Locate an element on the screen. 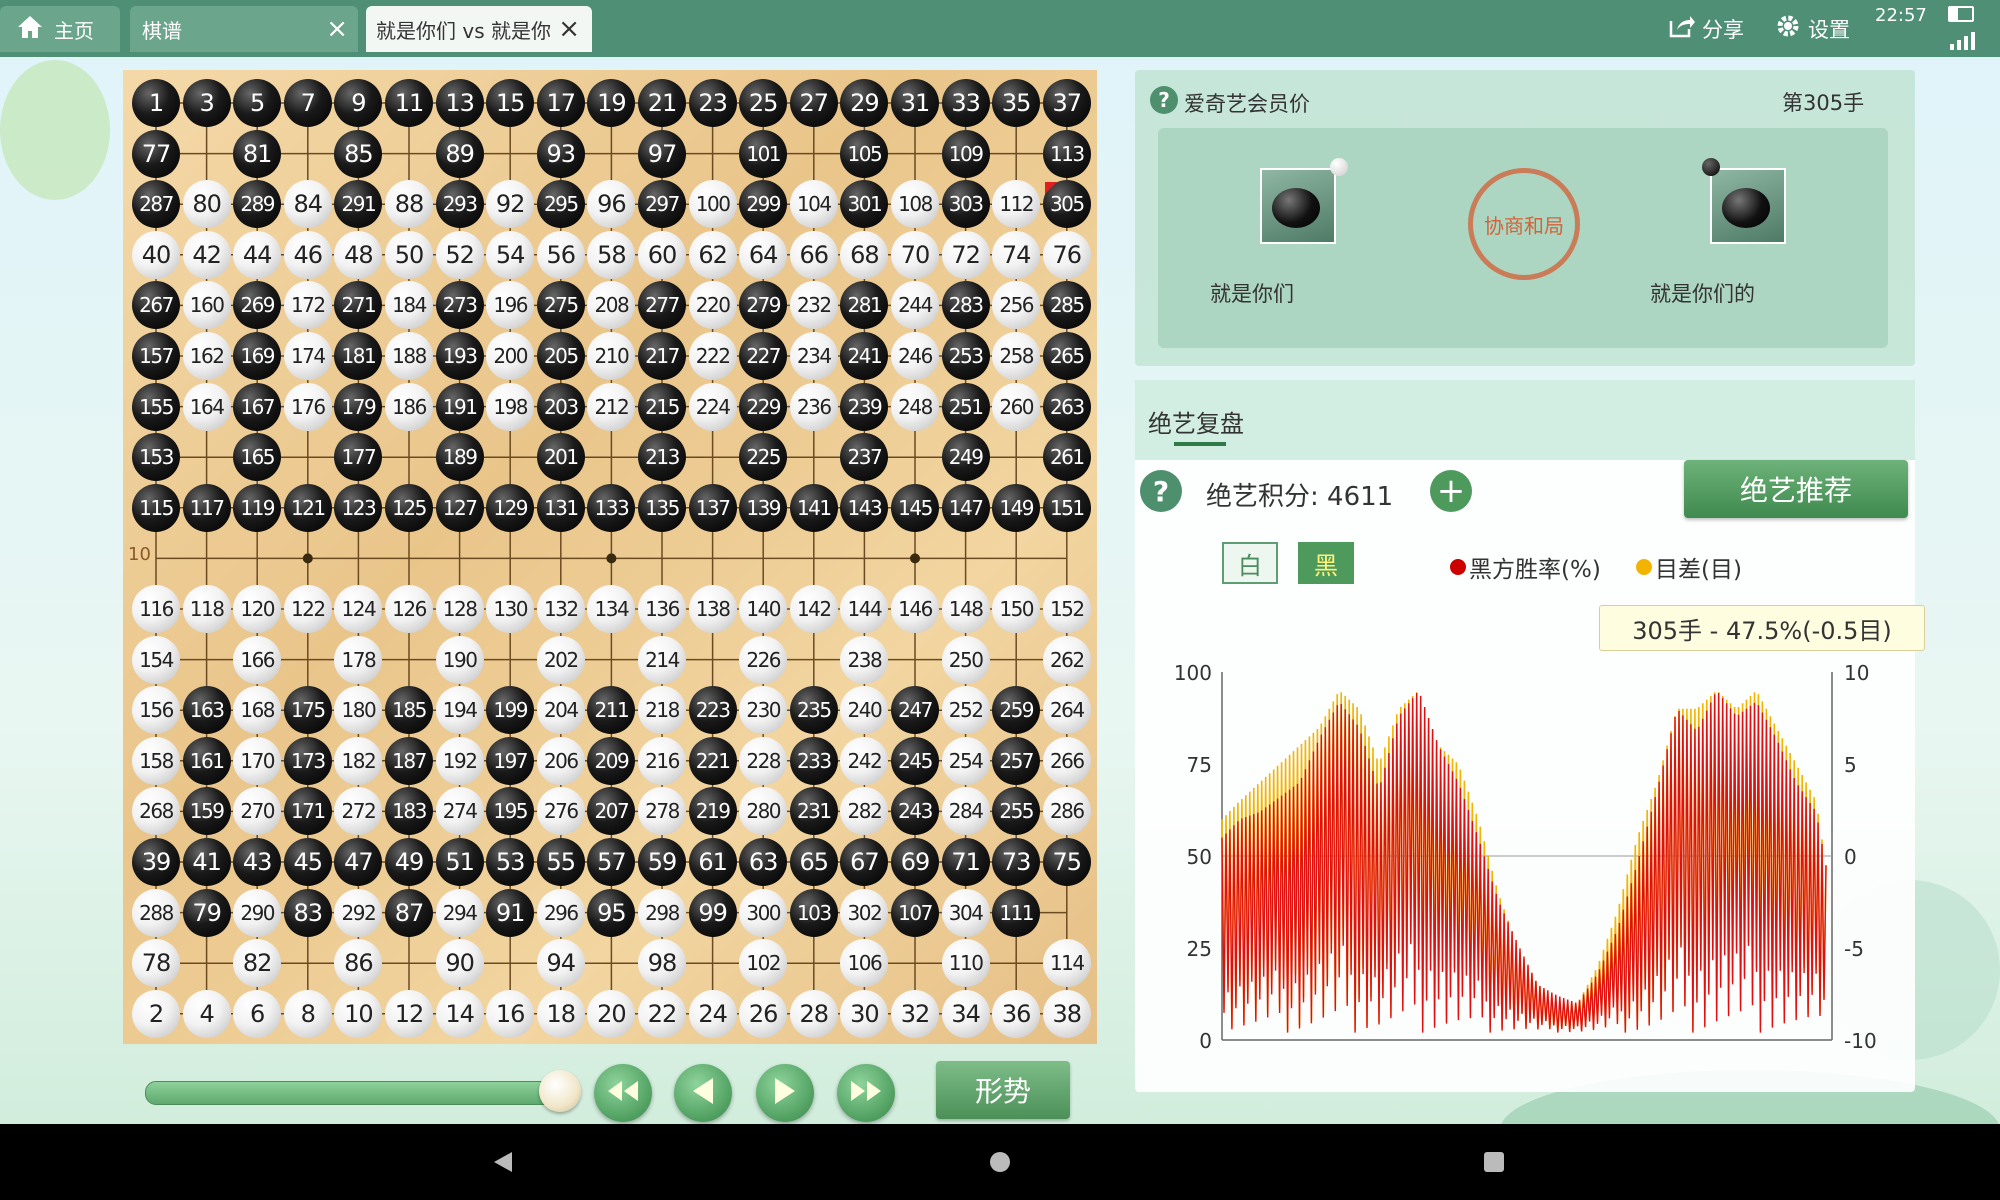 Image resolution: width=2000 pixels, height=1200 pixels. black-stone: 23 is located at coordinates (712, 103).